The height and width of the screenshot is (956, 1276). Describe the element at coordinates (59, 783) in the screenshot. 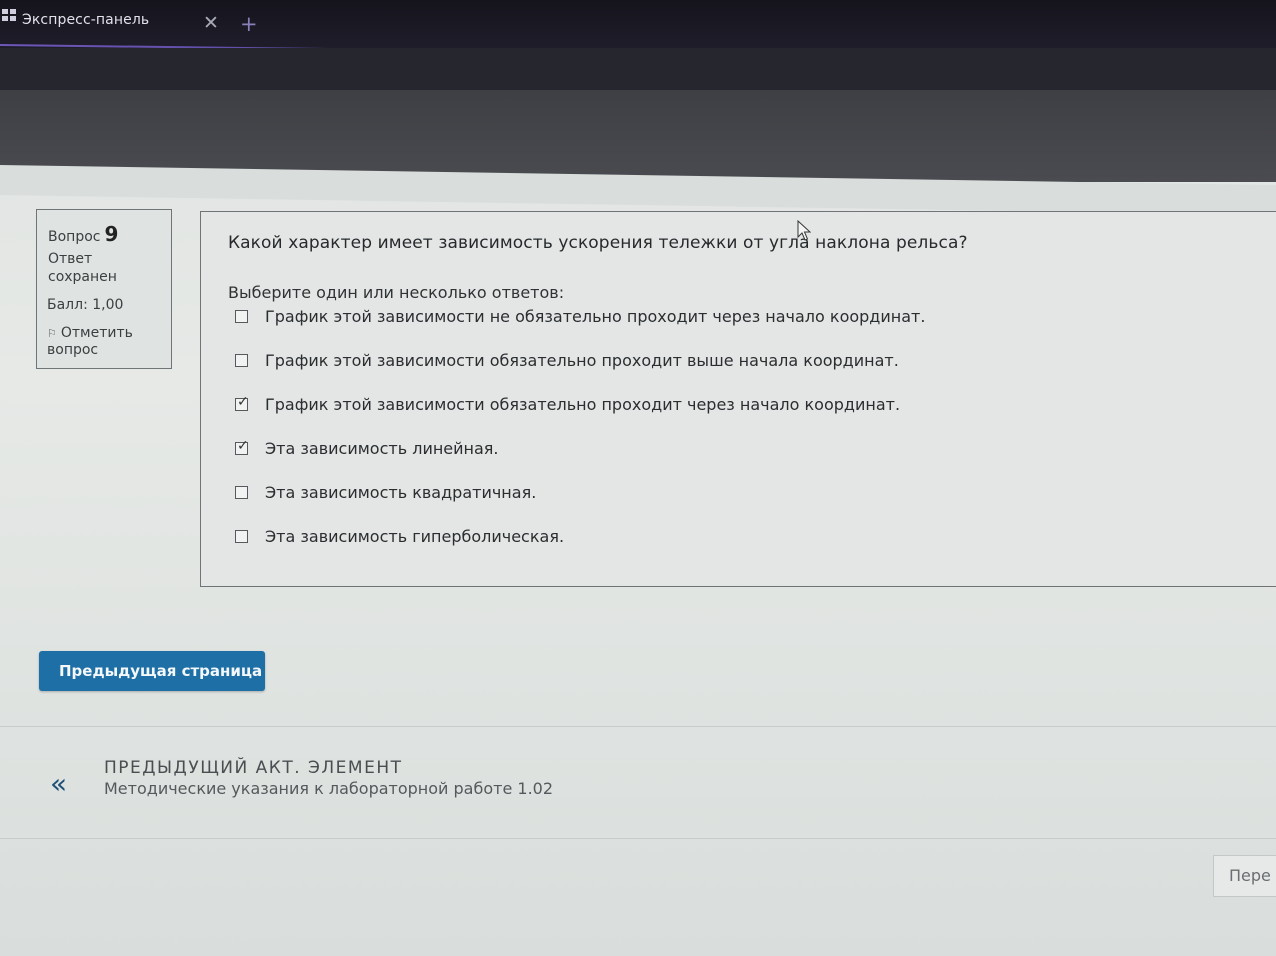

I see `double-chevron-left-icon: «` at that location.